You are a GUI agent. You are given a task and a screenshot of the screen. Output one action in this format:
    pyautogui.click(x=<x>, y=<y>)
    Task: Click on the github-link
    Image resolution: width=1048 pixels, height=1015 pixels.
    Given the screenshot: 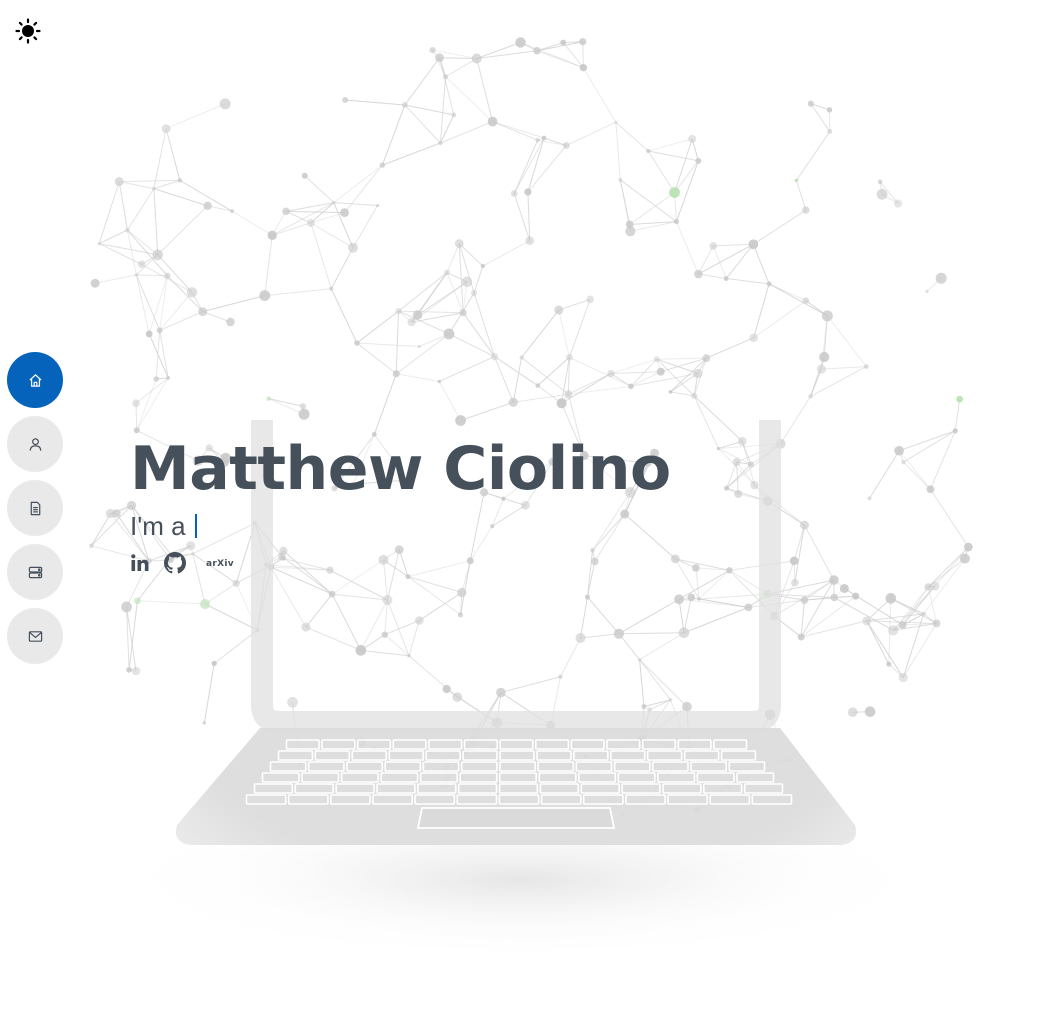 What is the action you would take?
    pyautogui.click(x=175, y=563)
    